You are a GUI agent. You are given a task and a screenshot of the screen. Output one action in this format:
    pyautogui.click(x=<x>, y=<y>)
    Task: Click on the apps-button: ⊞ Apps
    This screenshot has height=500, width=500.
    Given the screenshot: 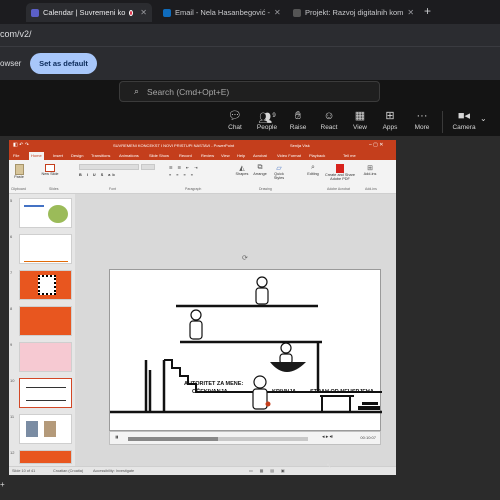 What is the action you would take?
    pyautogui.click(x=390, y=122)
    